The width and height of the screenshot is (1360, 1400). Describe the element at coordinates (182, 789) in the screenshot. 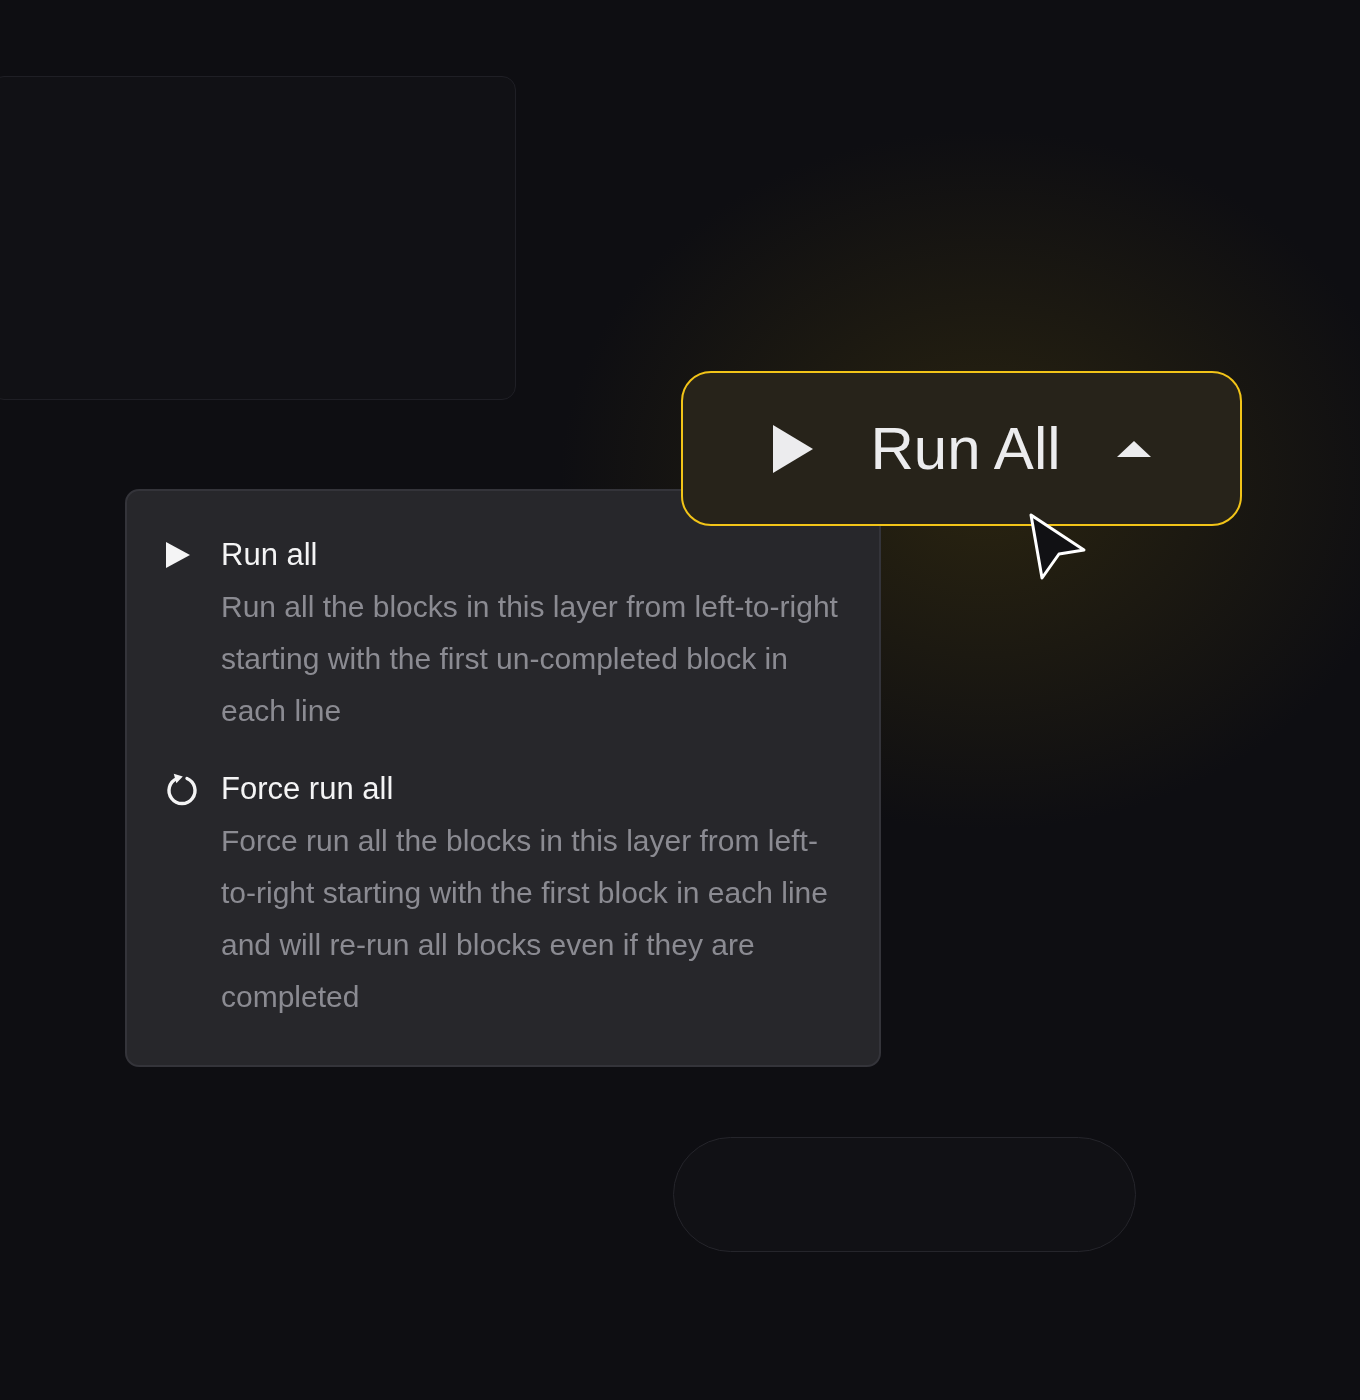

I see `refresh-icon` at that location.